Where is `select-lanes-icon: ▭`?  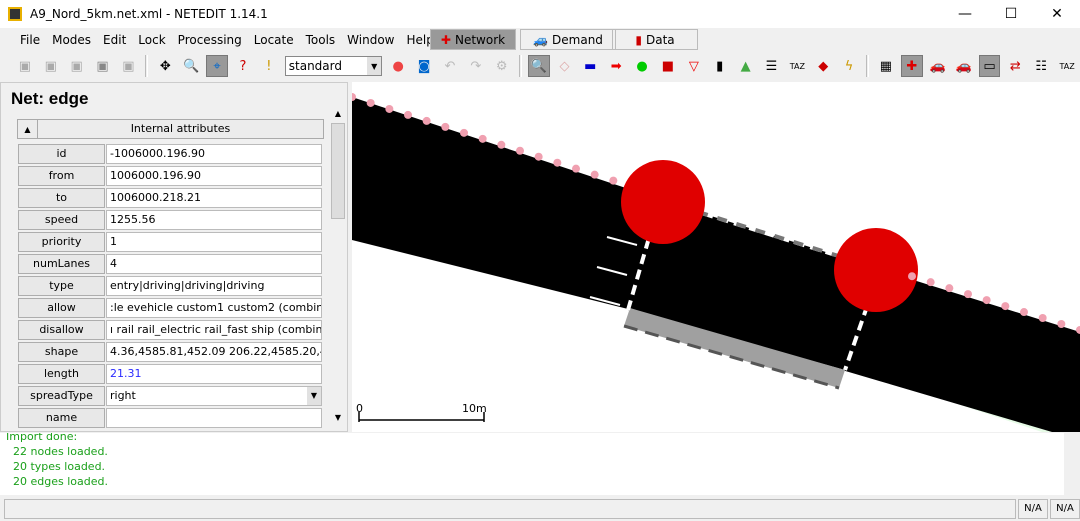 select-lanes-icon: ▭ is located at coordinates (989, 66).